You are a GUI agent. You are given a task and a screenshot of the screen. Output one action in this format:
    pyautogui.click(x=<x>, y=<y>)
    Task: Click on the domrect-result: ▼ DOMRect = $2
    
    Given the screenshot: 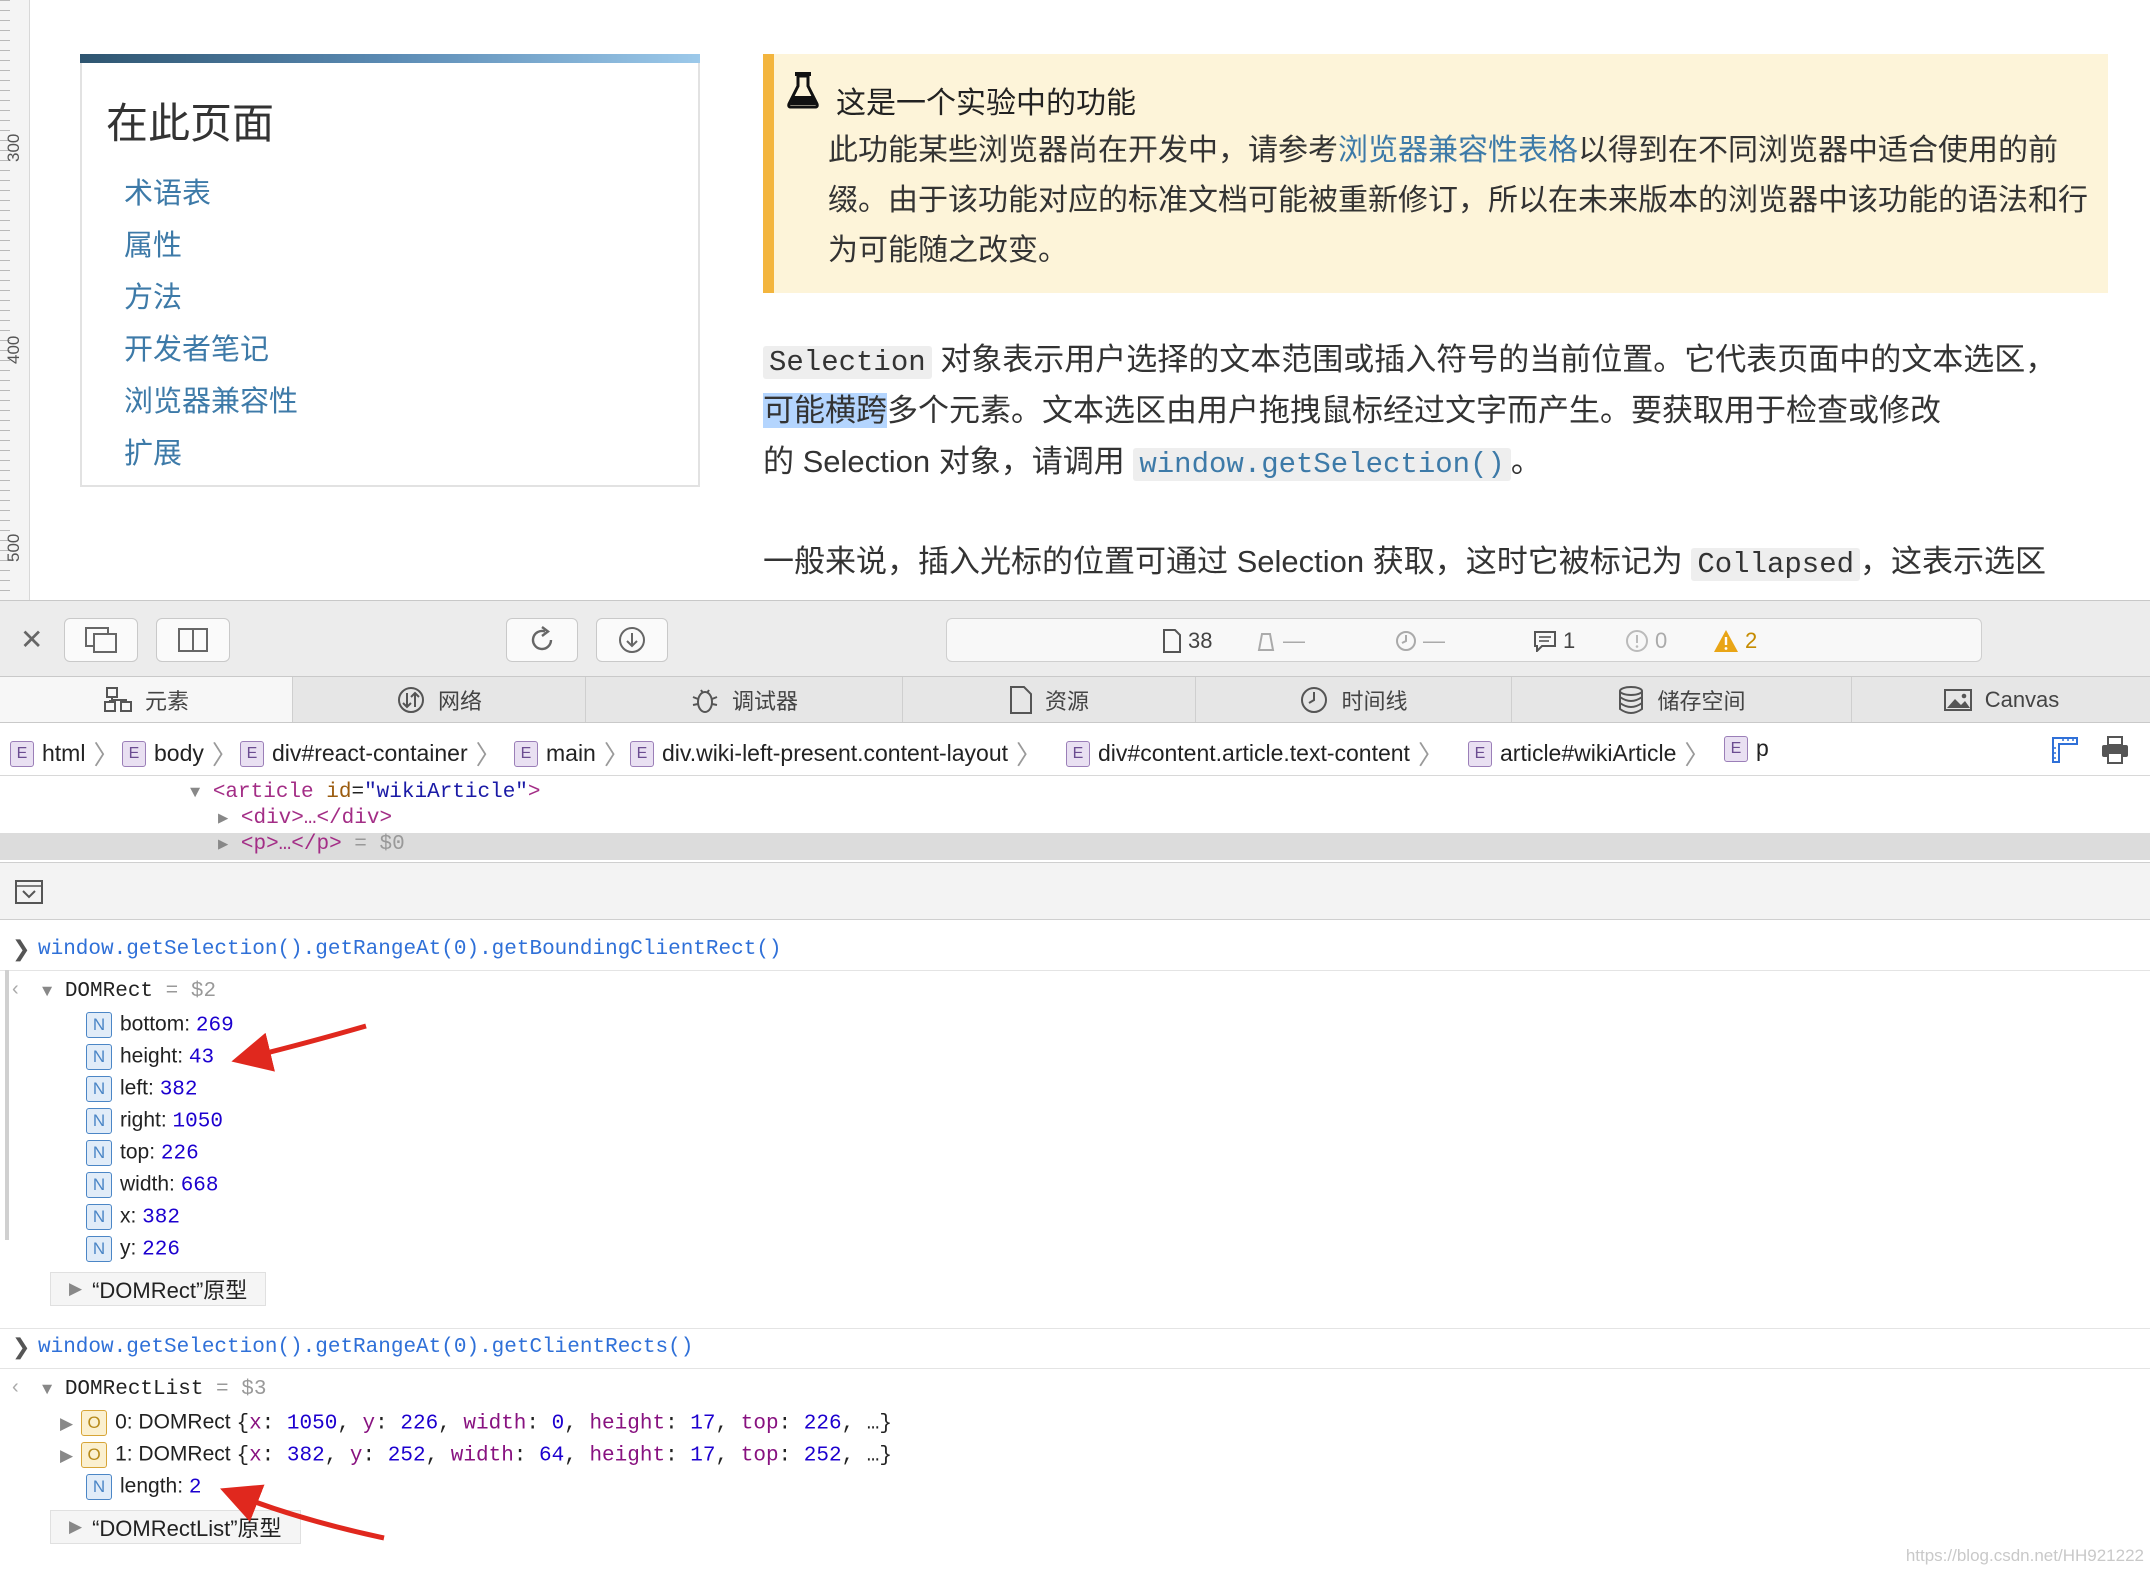 What is the action you would take?
    pyautogui.click(x=129, y=991)
    